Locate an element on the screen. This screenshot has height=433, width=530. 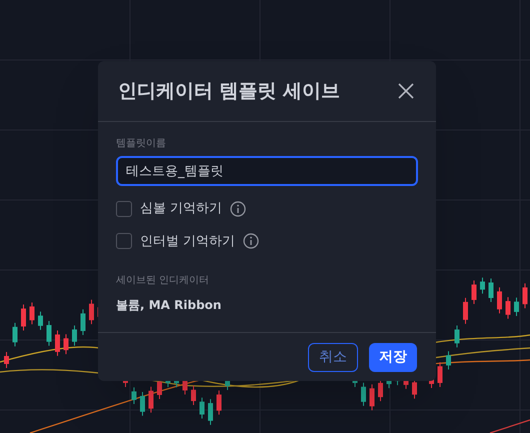
template-name-field: 테스트용_템플릿 is located at coordinates (267, 171).